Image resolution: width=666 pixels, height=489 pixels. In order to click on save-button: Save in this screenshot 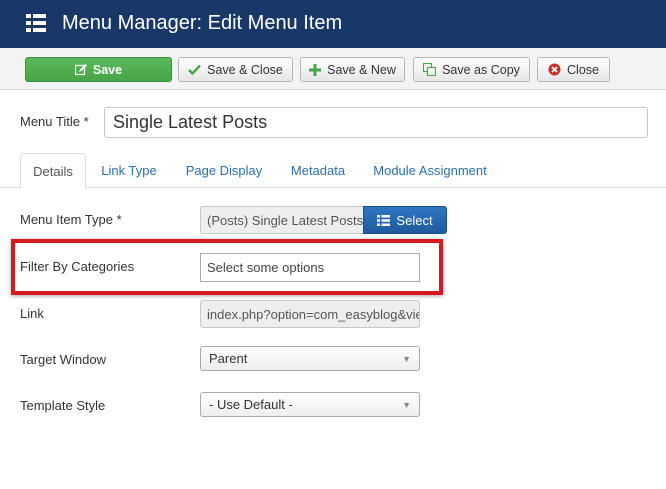, I will do `click(98, 69)`.